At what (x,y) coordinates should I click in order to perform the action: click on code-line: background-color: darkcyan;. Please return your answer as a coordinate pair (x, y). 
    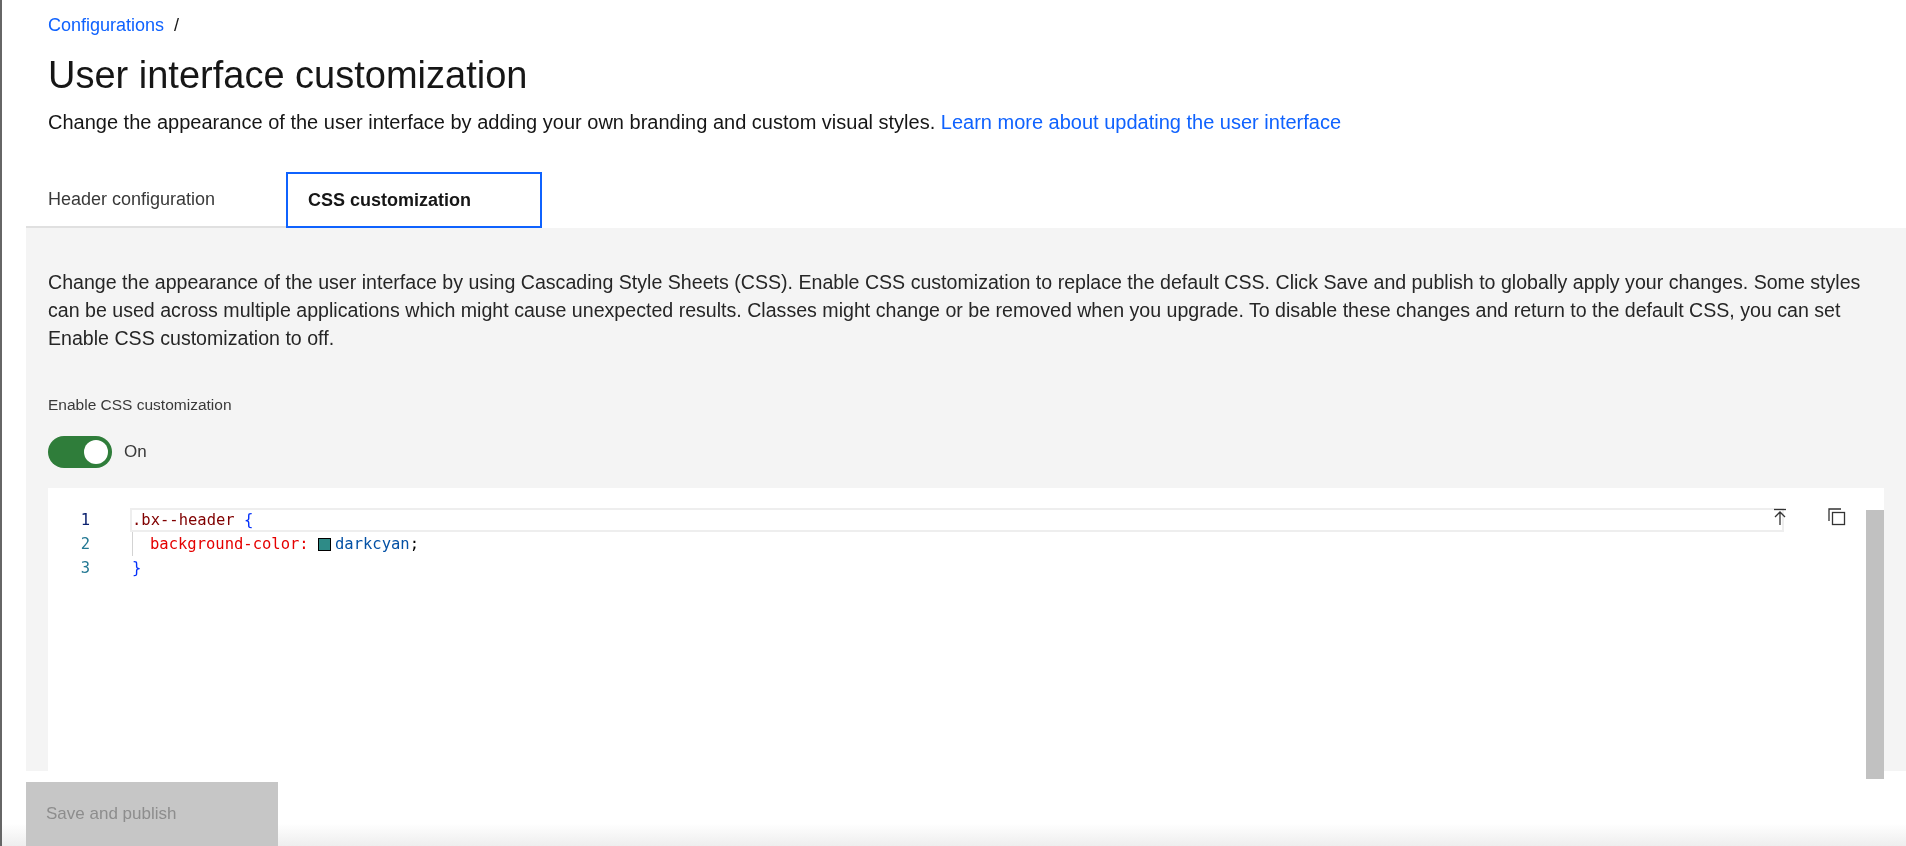
    Looking at the image, I should click on (957, 544).